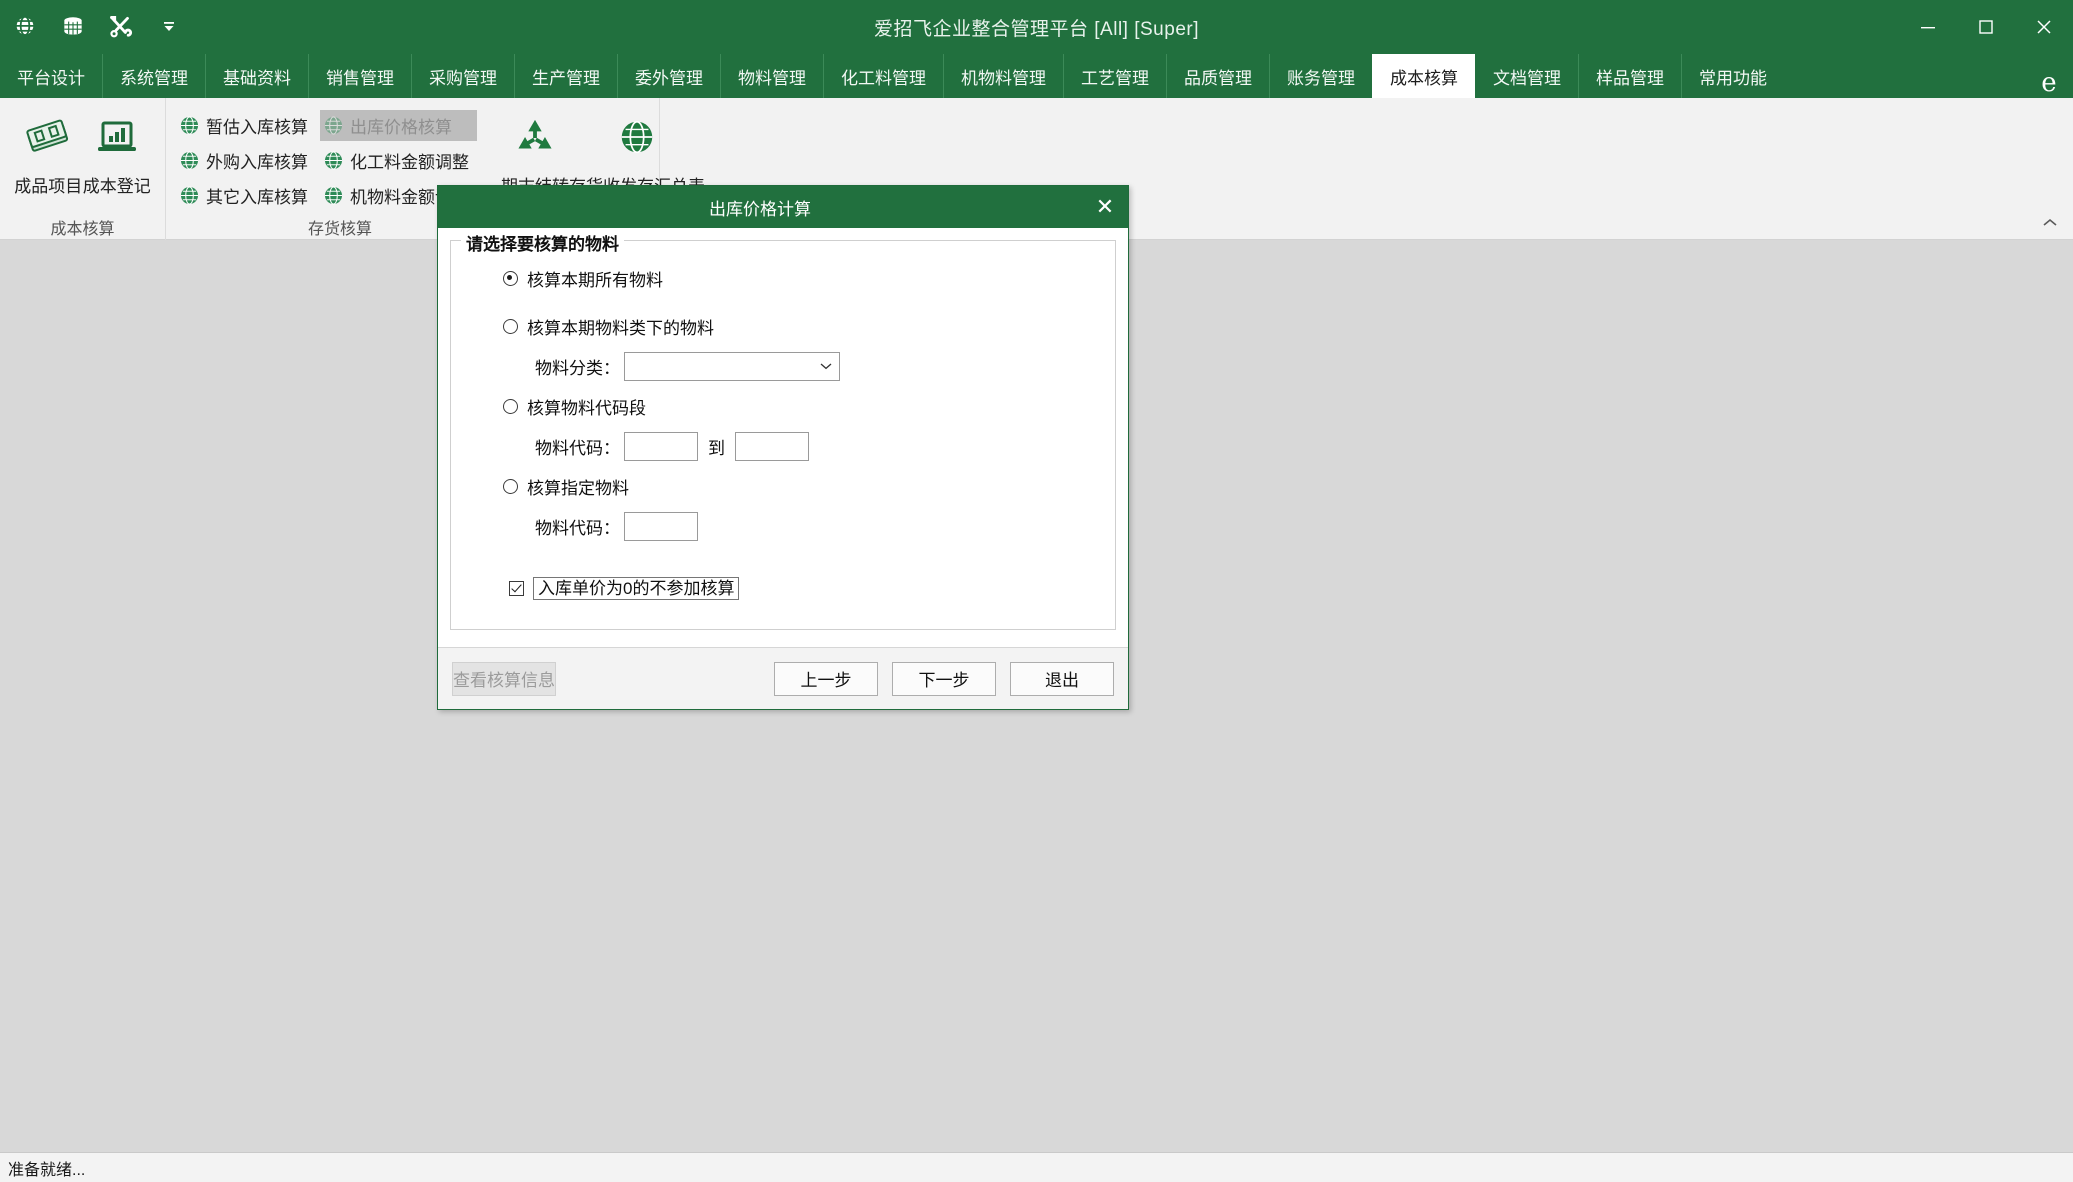  What do you see at coordinates (516, 588) in the screenshot?
I see `checkbox-indicator` at bounding box center [516, 588].